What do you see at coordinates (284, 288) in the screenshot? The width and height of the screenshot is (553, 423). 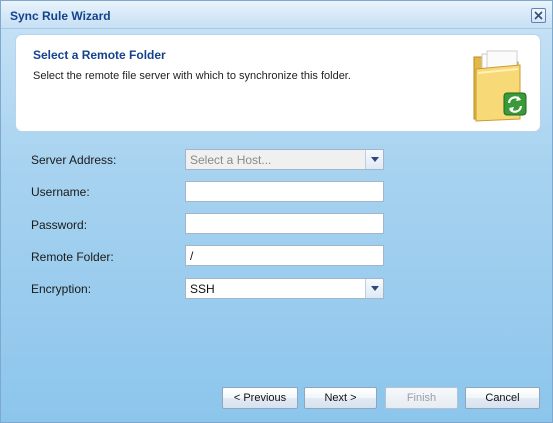 I see `encryption-dropdown: SSH` at bounding box center [284, 288].